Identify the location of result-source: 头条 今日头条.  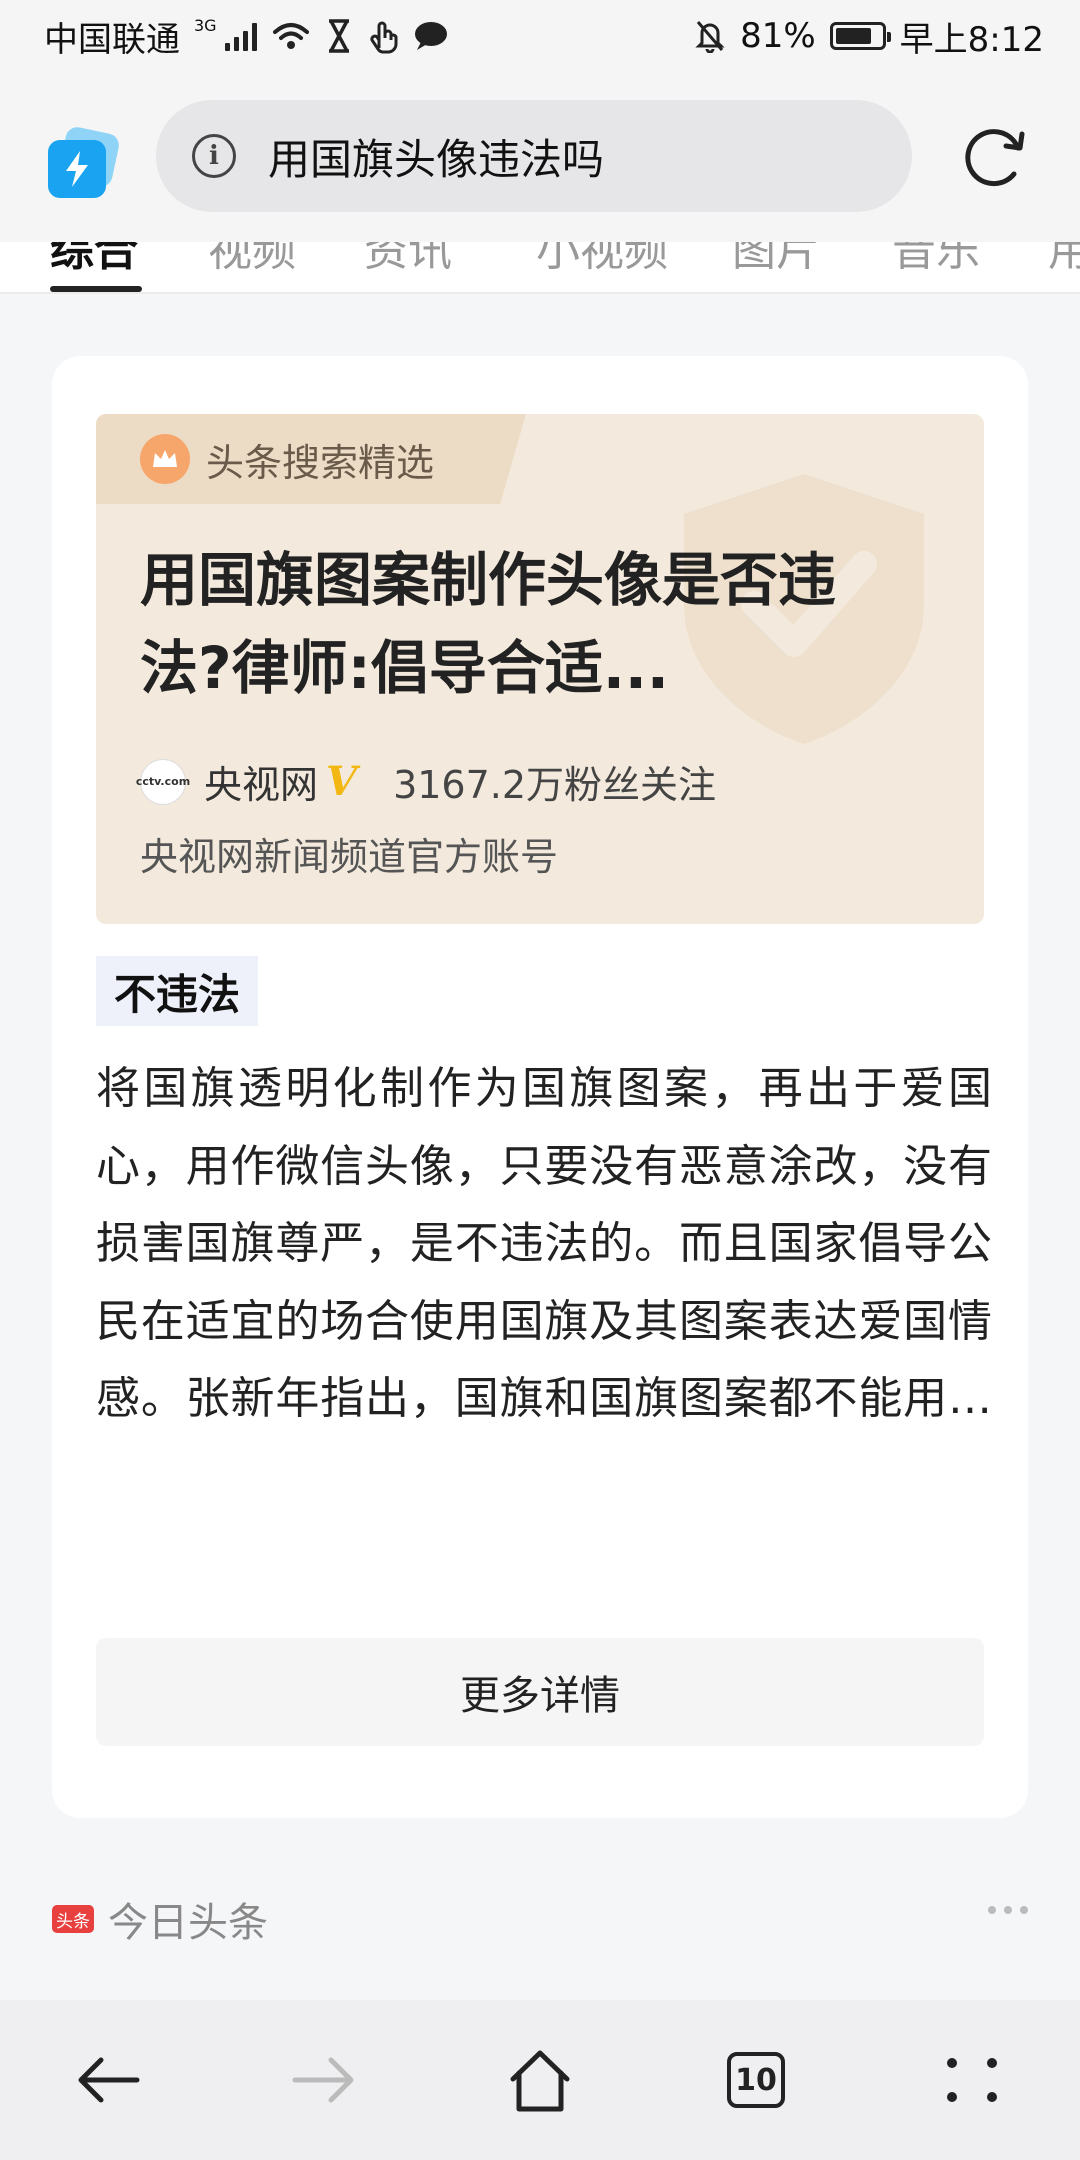
(160, 1919).